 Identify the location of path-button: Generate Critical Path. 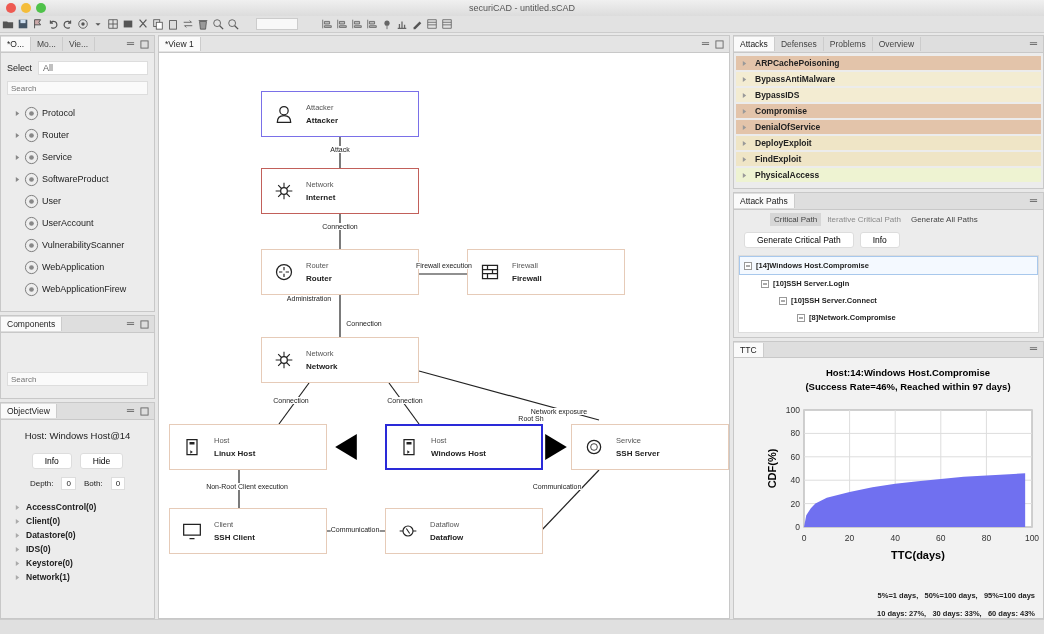
(799, 240).